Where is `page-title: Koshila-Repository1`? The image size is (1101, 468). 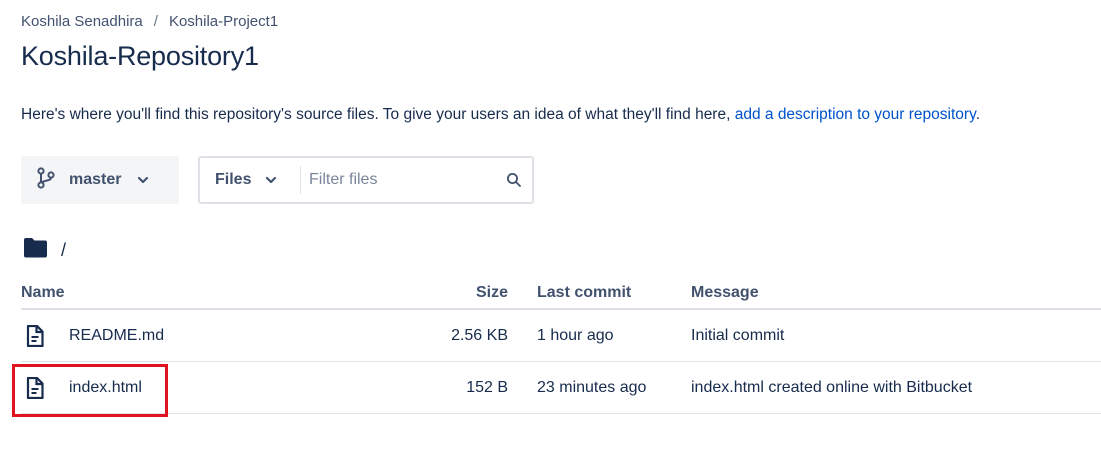 page-title: Koshila-Repository1 is located at coordinates (140, 56).